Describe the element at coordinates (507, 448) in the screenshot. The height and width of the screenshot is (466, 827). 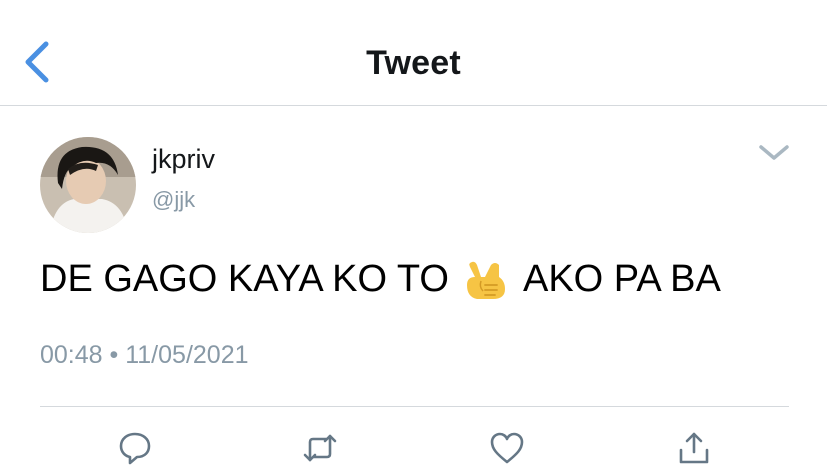
I see `like-icon` at that location.